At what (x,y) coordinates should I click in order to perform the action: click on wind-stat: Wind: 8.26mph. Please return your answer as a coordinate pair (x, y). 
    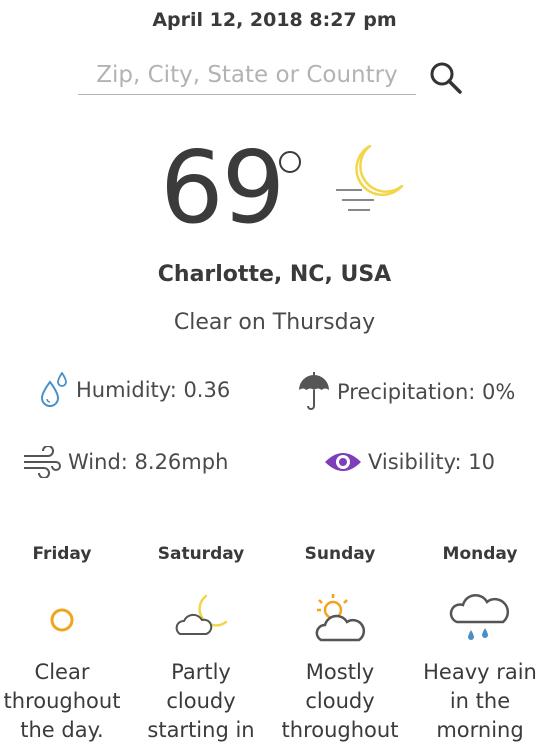
    Looking at the image, I should click on (125, 462).